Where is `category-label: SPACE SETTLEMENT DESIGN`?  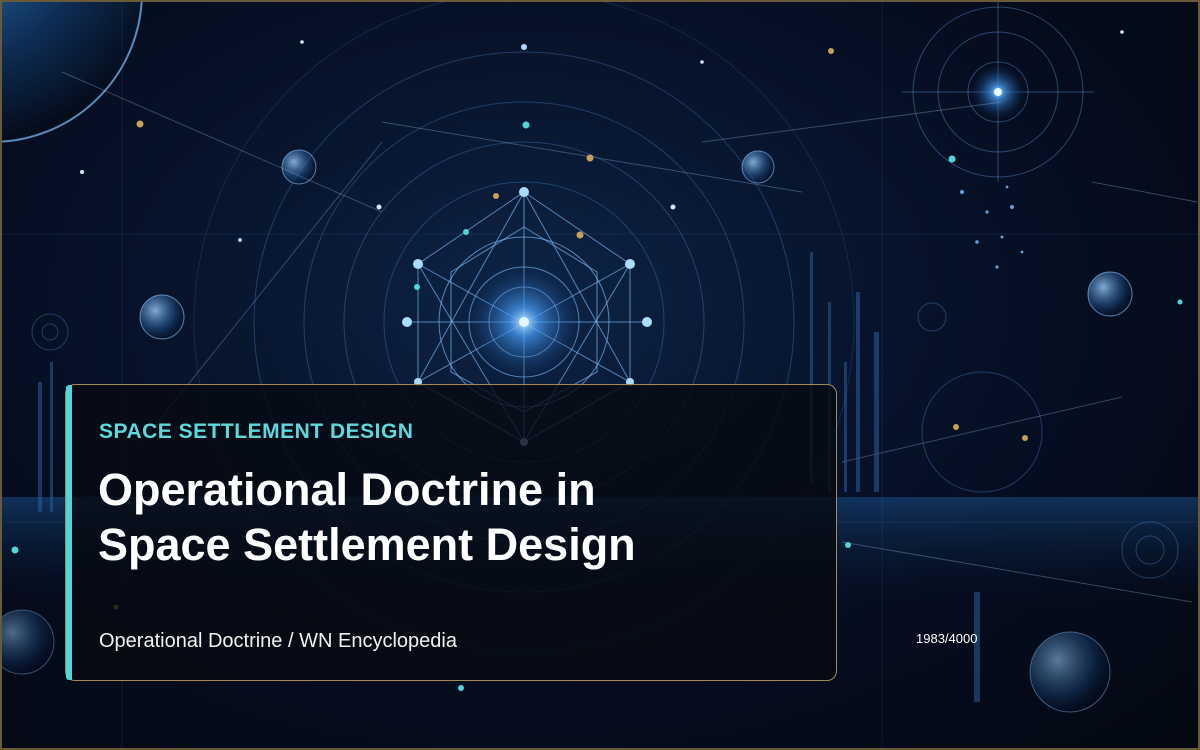 category-label: SPACE SETTLEMENT DESIGN is located at coordinates (256, 431).